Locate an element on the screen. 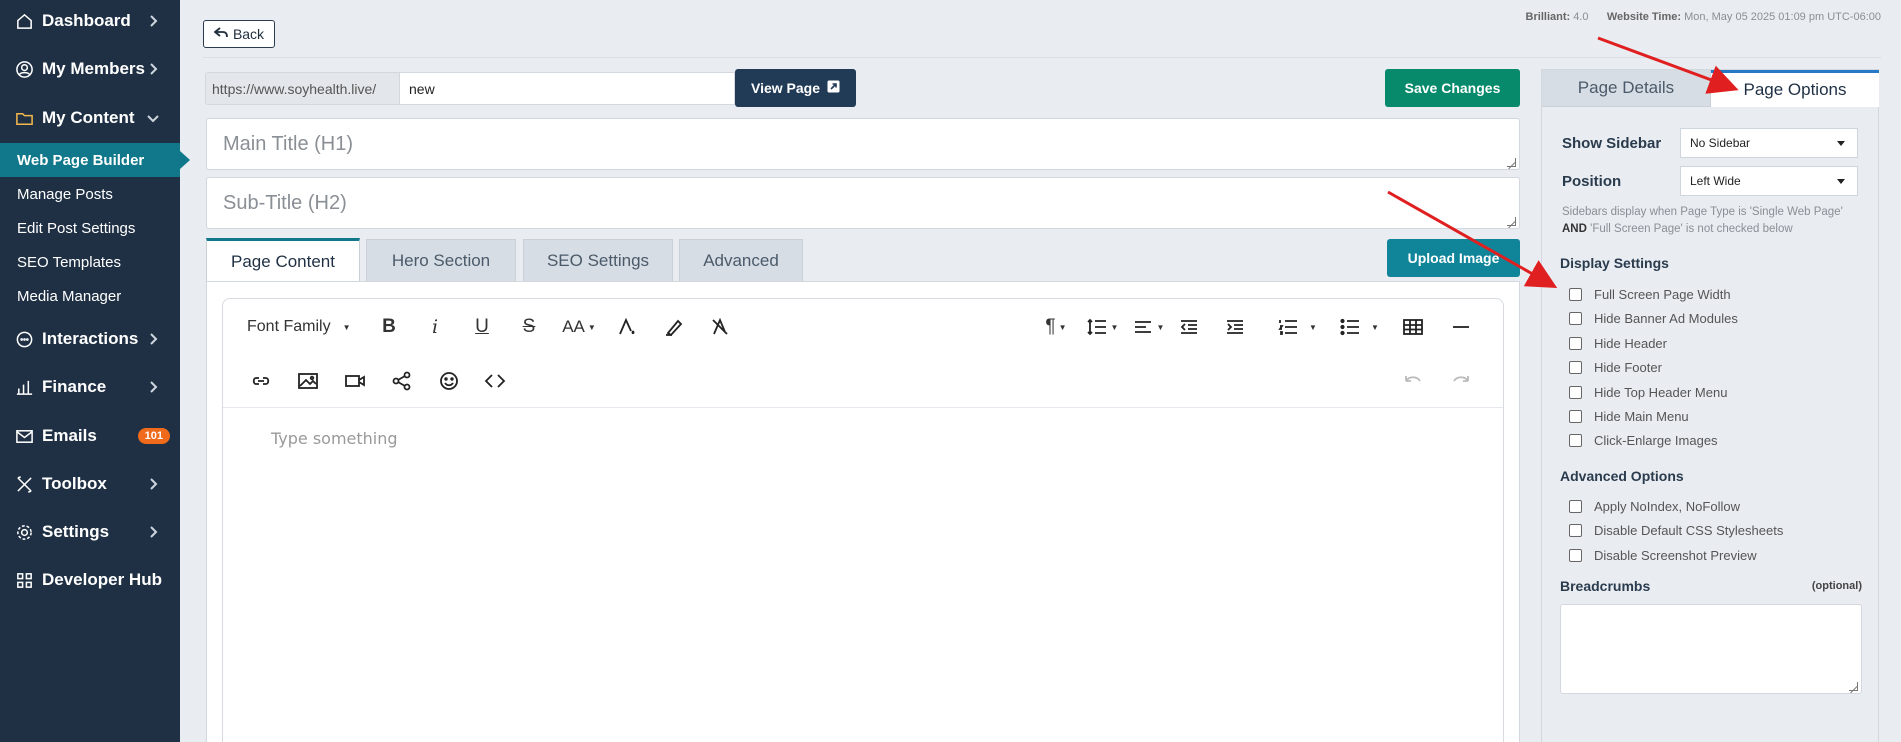  submenu-label: Manage Posts is located at coordinates (65, 194).